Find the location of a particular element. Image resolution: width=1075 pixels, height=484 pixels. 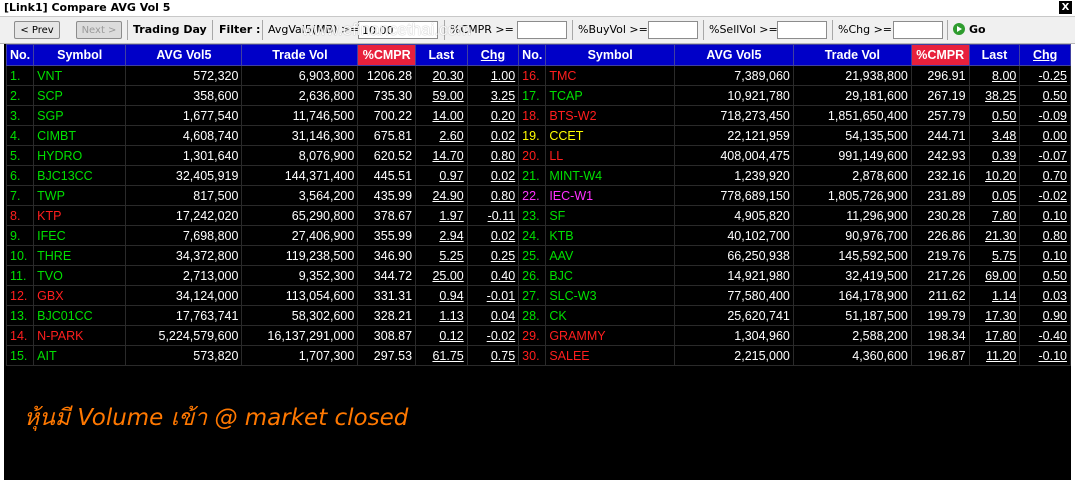

change-cell: 0.02 is located at coordinates (493, 235).